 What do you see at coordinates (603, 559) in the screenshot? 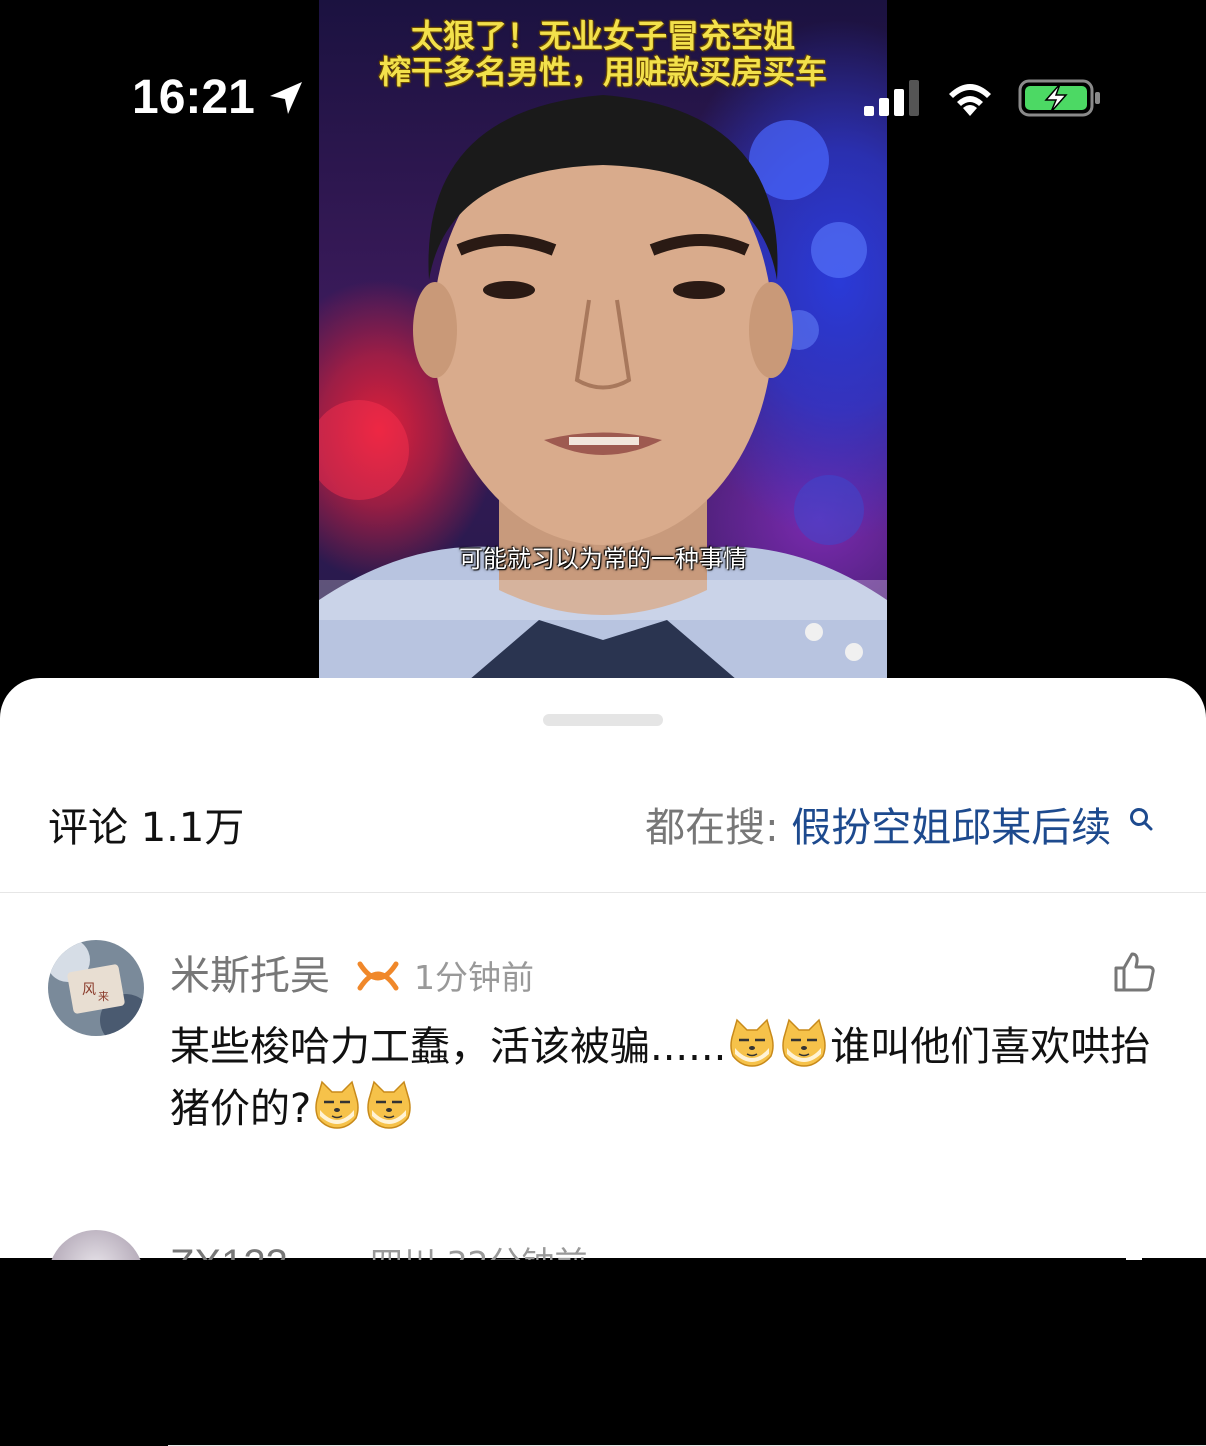
I see `video-subtitle: 可能就习以为常的一种事情` at bounding box center [603, 559].